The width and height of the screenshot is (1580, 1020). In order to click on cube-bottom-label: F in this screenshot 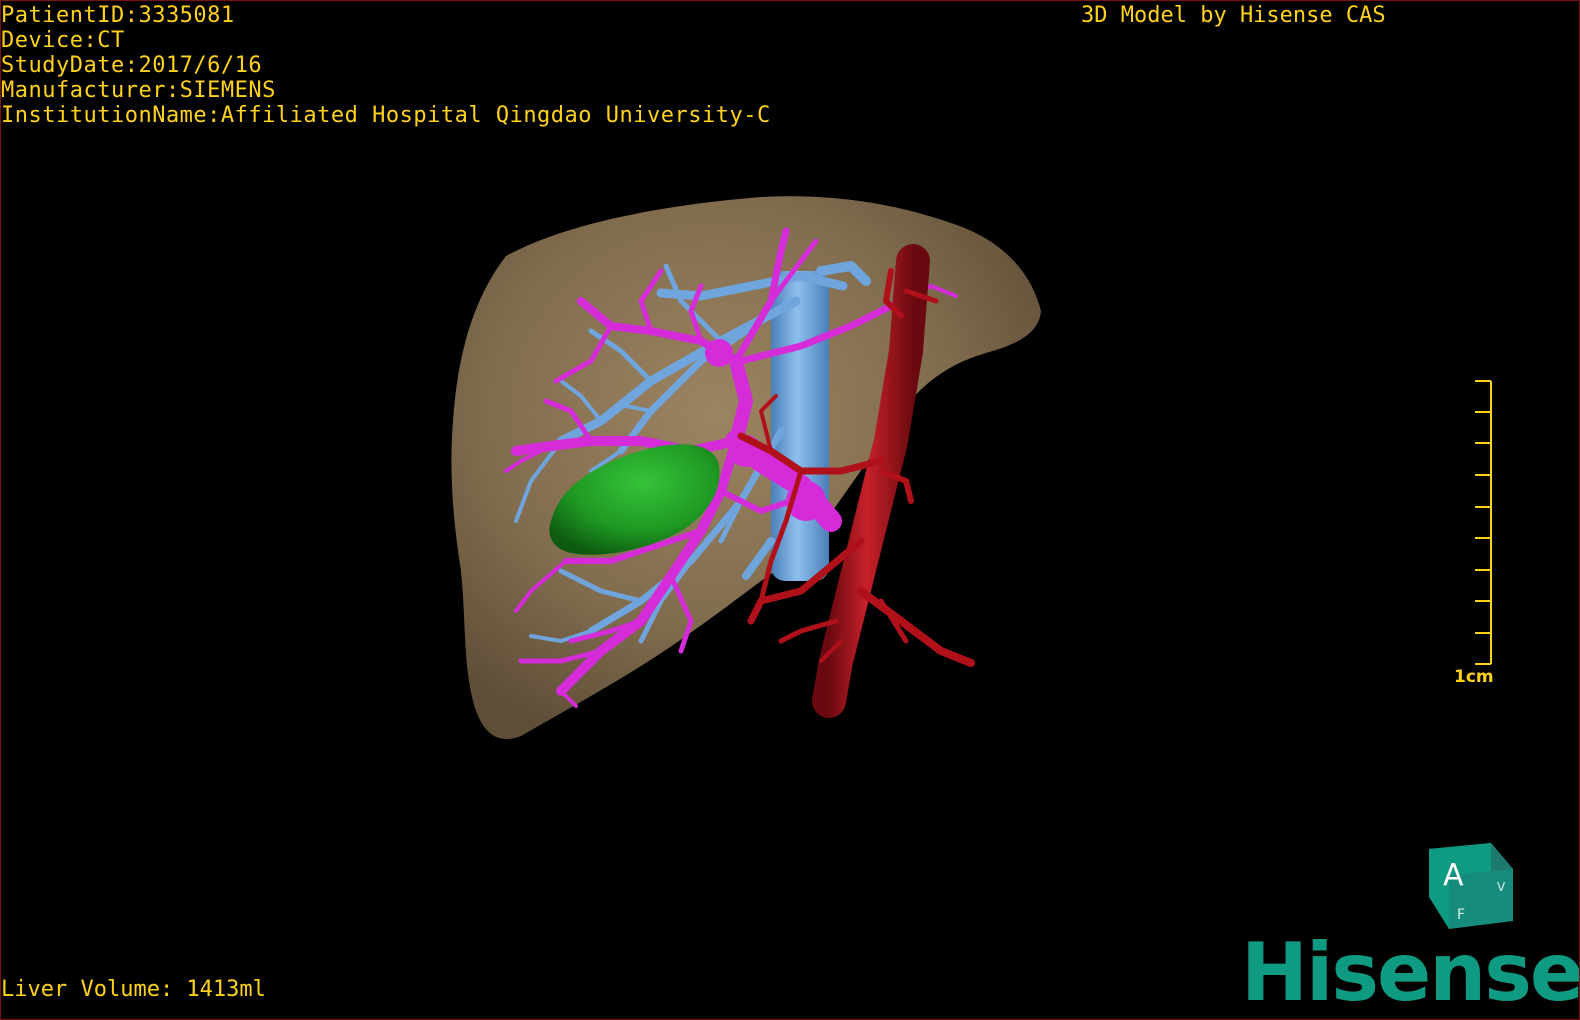, I will do `click(1461, 915)`.